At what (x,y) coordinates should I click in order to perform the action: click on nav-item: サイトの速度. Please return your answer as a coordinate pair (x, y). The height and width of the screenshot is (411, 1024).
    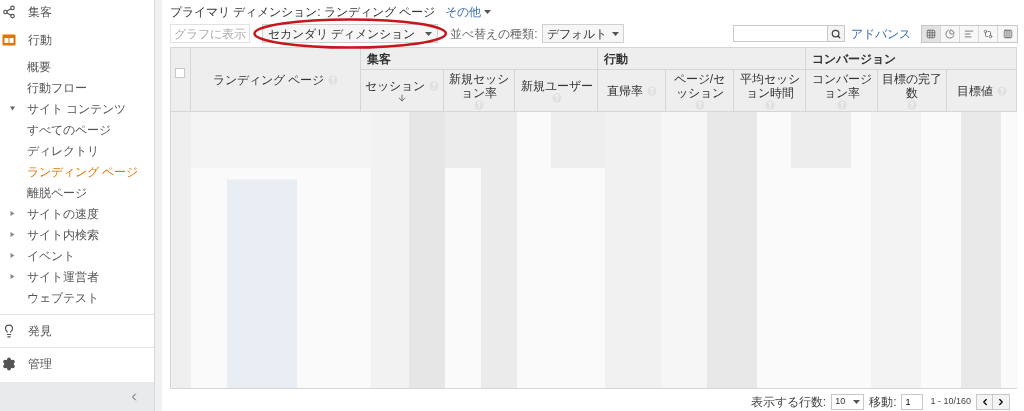
    Looking at the image, I should click on (63, 213).